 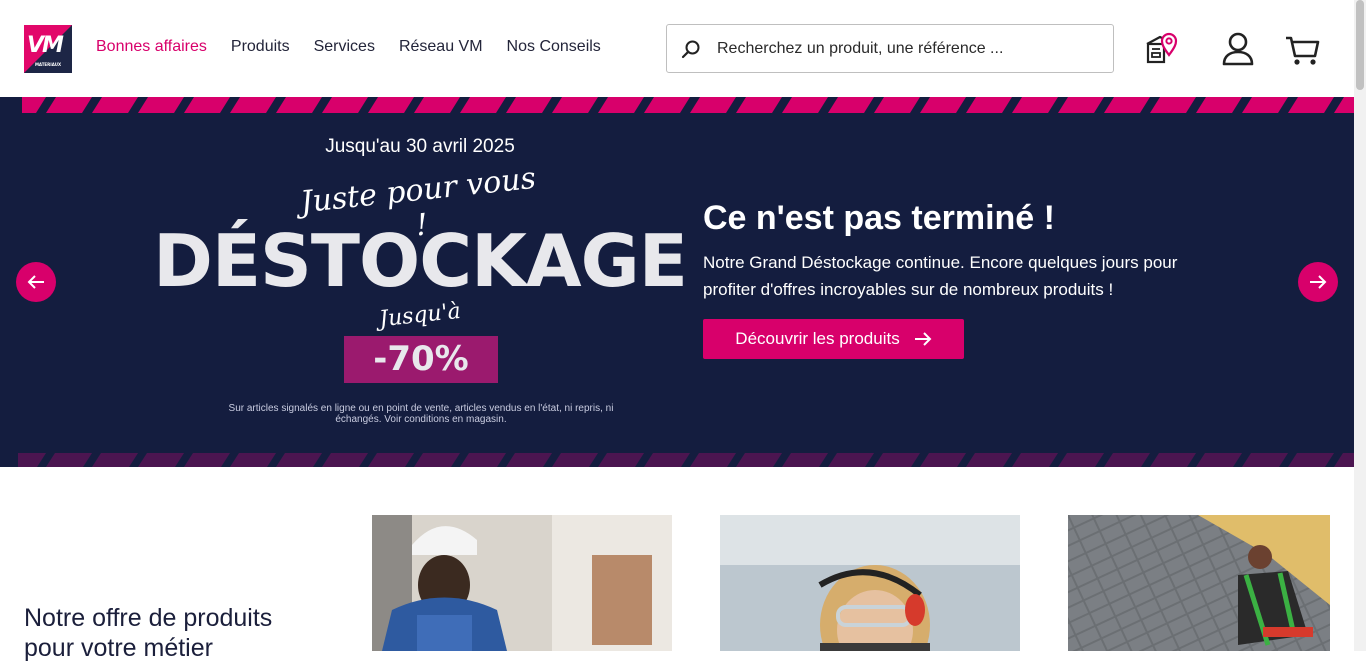 What do you see at coordinates (870, 583) in the screenshot?
I see `product-category-photo-woodworker` at bounding box center [870, 583].